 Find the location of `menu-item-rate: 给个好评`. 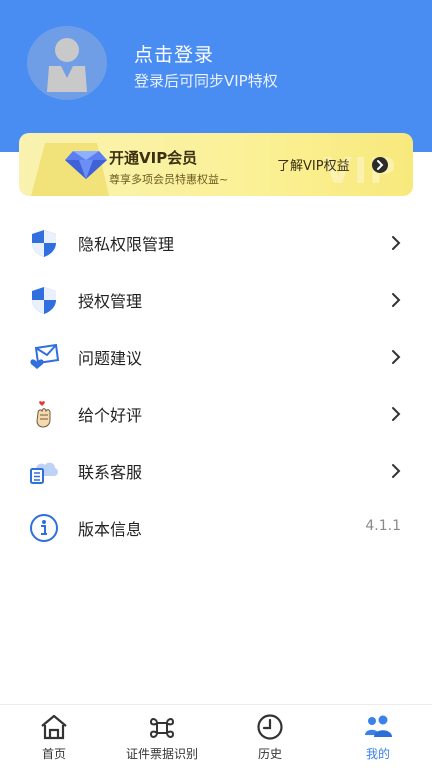

menu-item-rate: 给个好评 is located at coordinates (216, 413).